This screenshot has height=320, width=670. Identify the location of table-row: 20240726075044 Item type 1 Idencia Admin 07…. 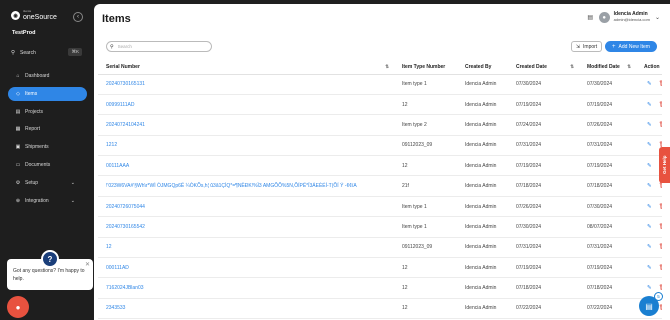
(380, 207).